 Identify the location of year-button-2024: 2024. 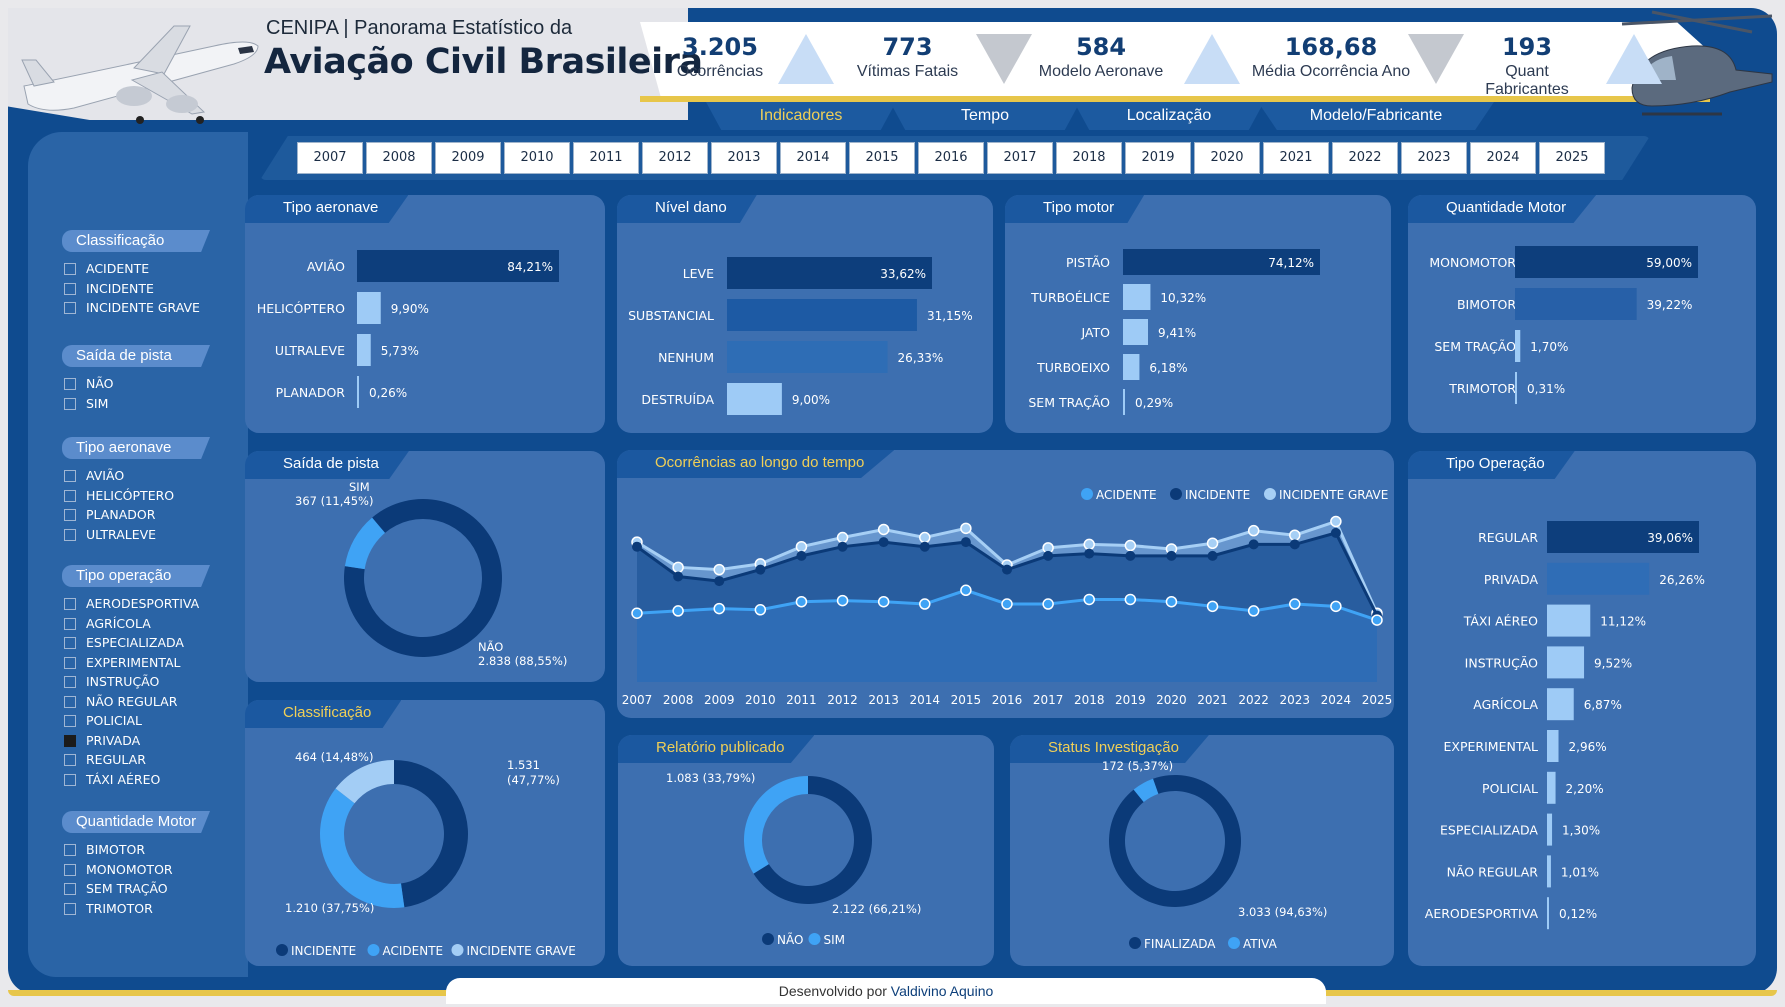
(1503, 158).